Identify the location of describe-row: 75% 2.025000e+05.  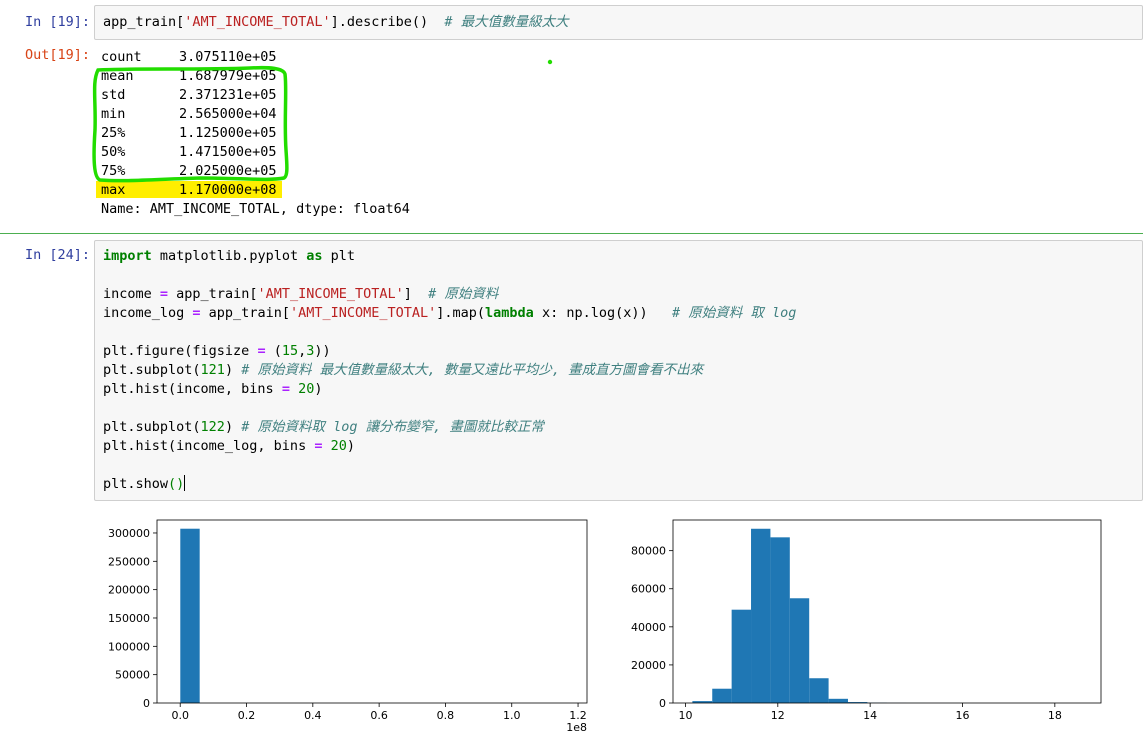
(189, 171).